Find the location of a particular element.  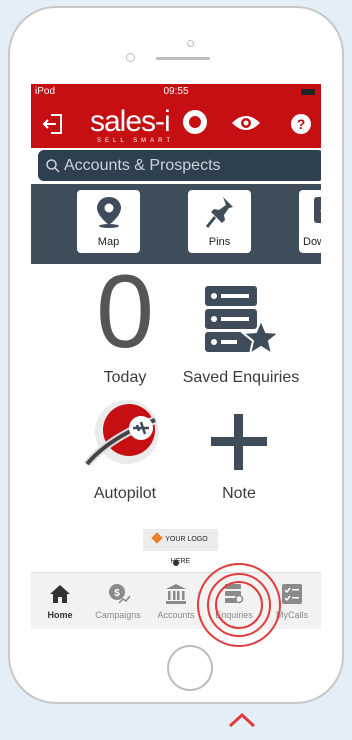

search-input: Accounts & Prospects is located at coordinates (179, 165).